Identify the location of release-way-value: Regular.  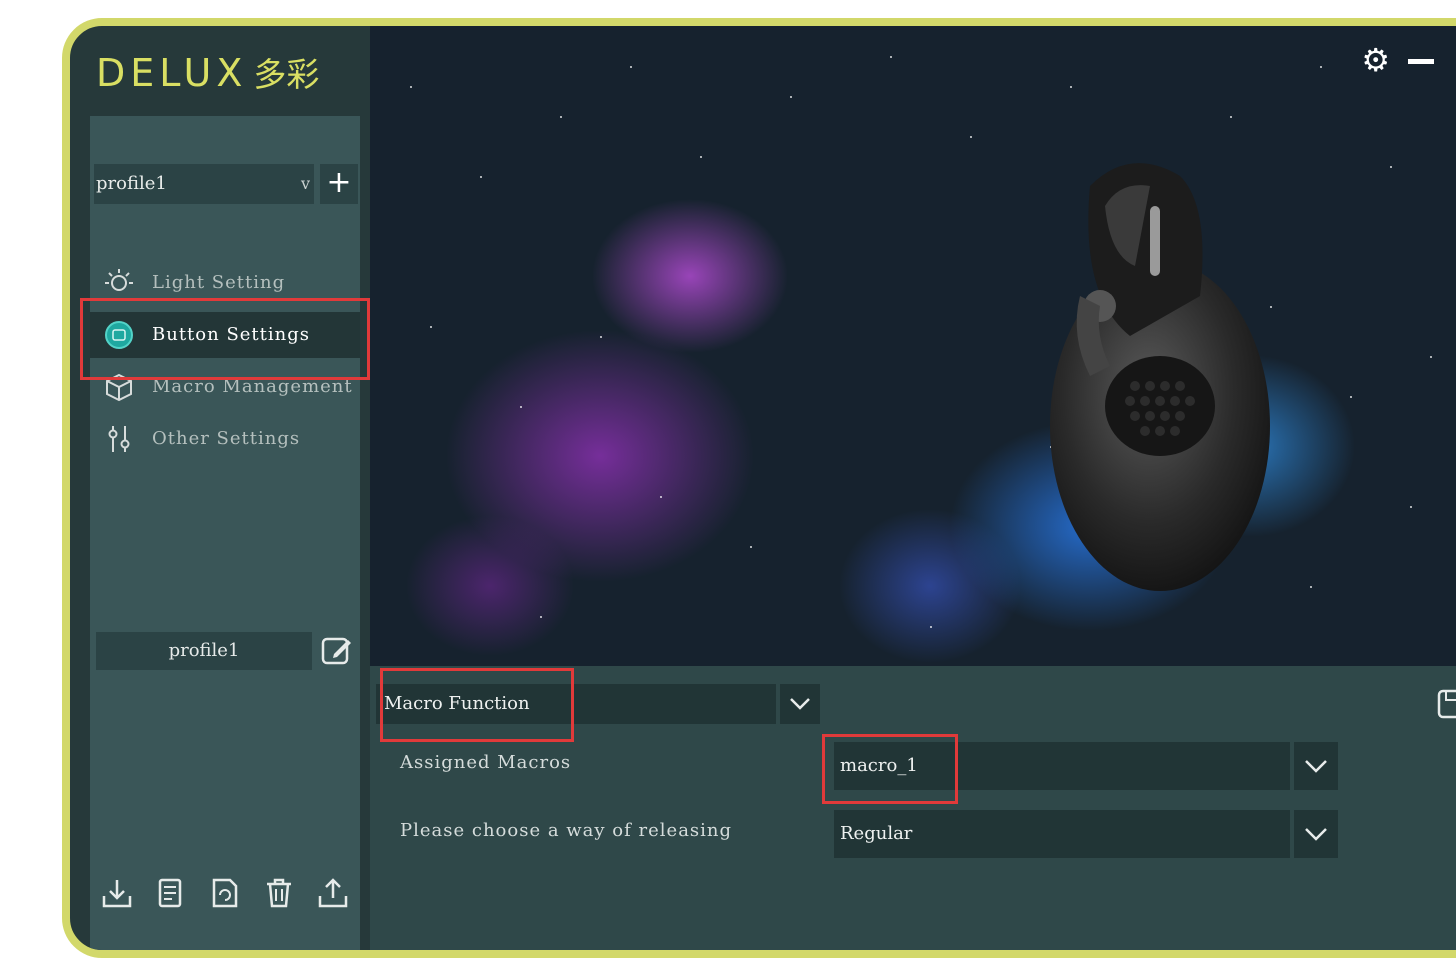
(876, 833).